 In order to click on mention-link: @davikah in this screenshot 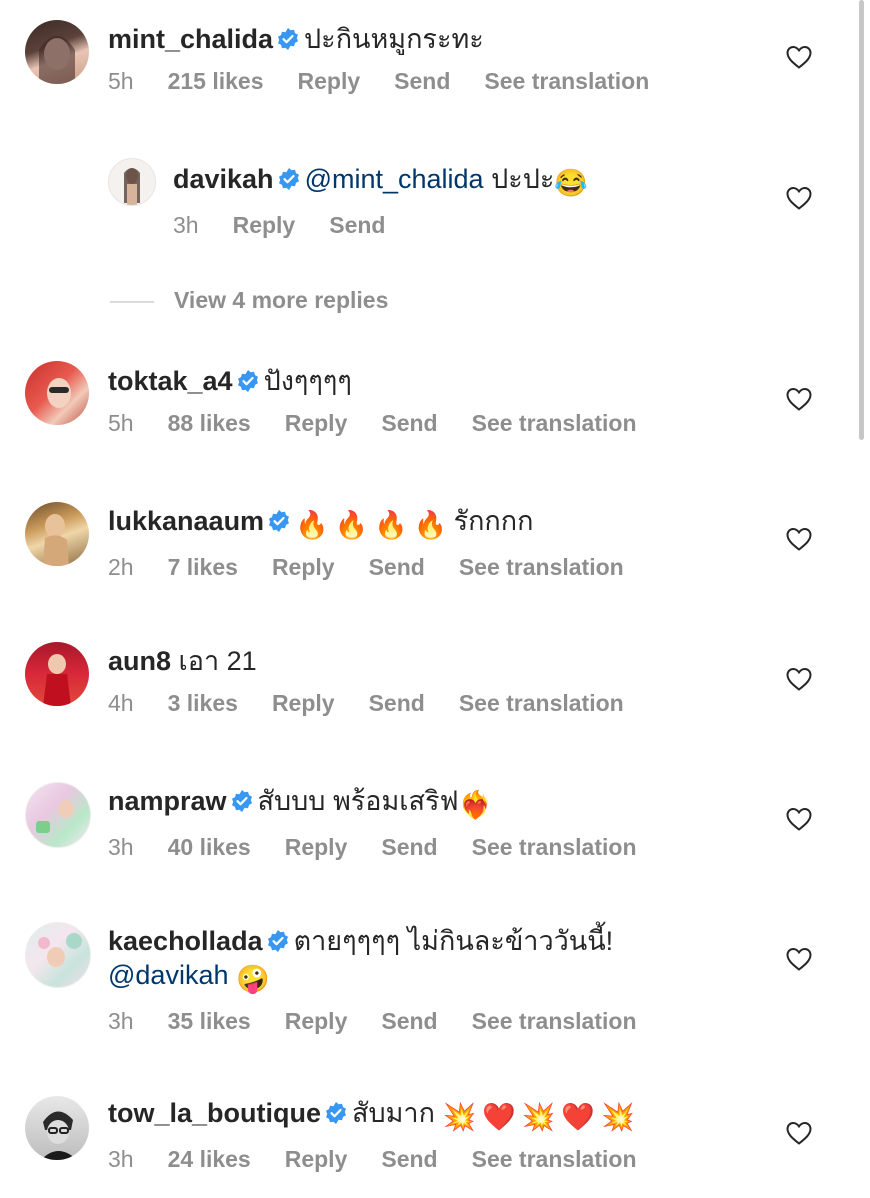, I will do `click(168, 975)`.